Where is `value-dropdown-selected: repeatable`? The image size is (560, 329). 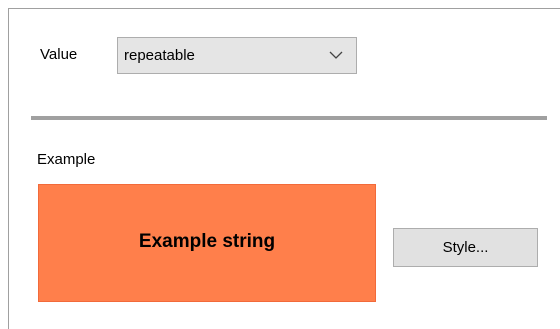 value-dropdown-selected: repeatable is located at coordinates (159, 55).